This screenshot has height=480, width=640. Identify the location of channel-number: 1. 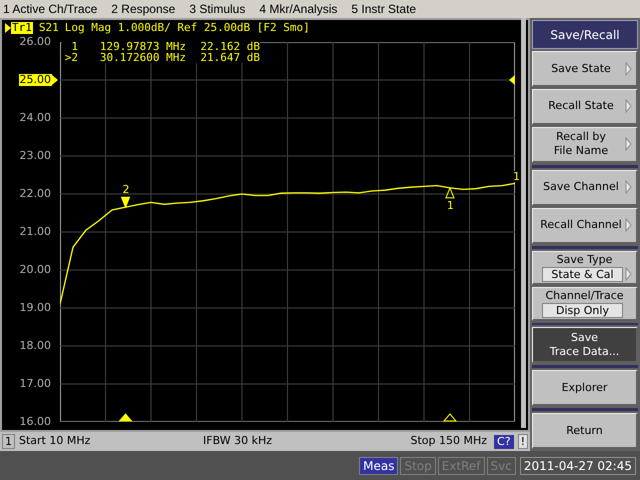
(8, 441).